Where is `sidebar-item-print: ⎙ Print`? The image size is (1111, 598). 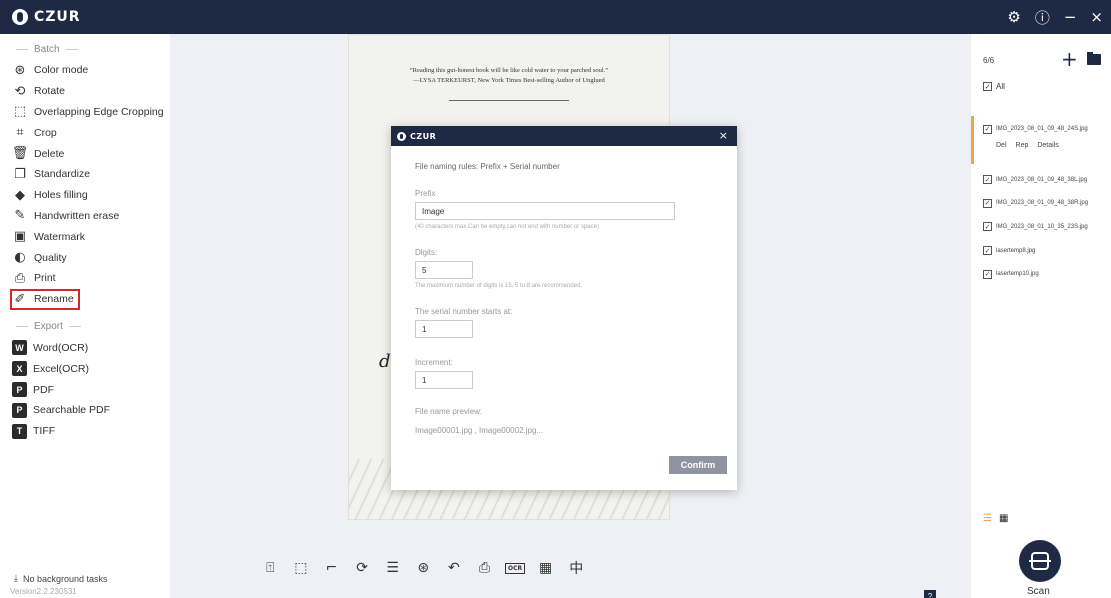
sidebar-item-print: ⎙ Print is located at coordinates (85, 278).